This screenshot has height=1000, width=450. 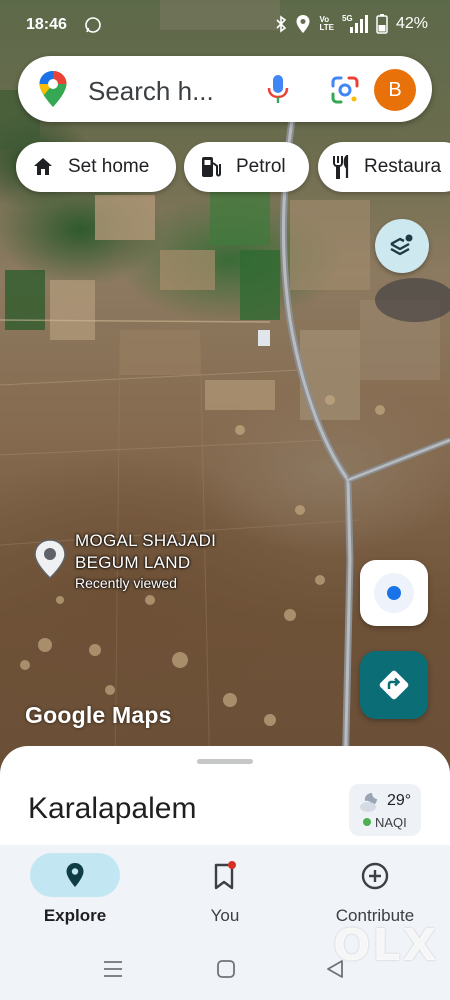 I want to click on place-label: MOGAL SHAJADI BEGUM LAND Recently viewed, so click(x=160, y=561).